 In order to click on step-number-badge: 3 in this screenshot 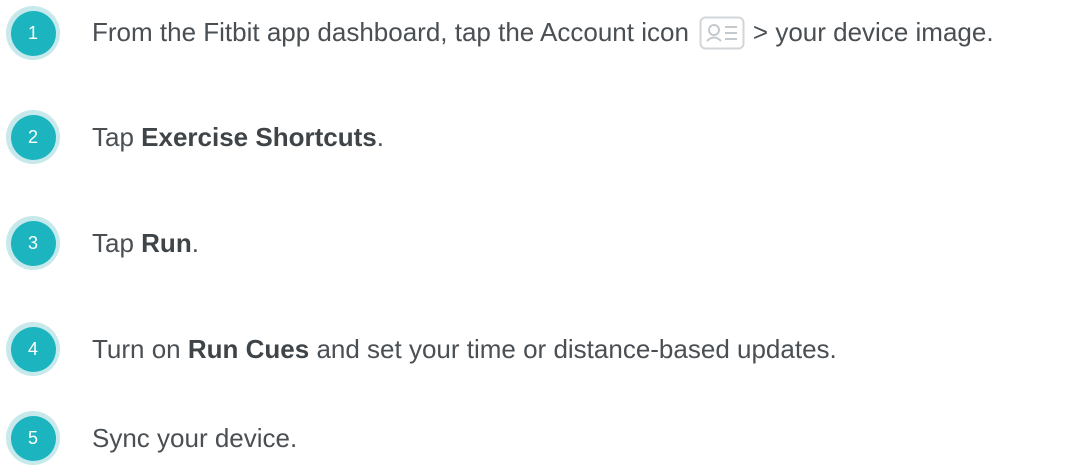, I will do `click(33, 243)`.